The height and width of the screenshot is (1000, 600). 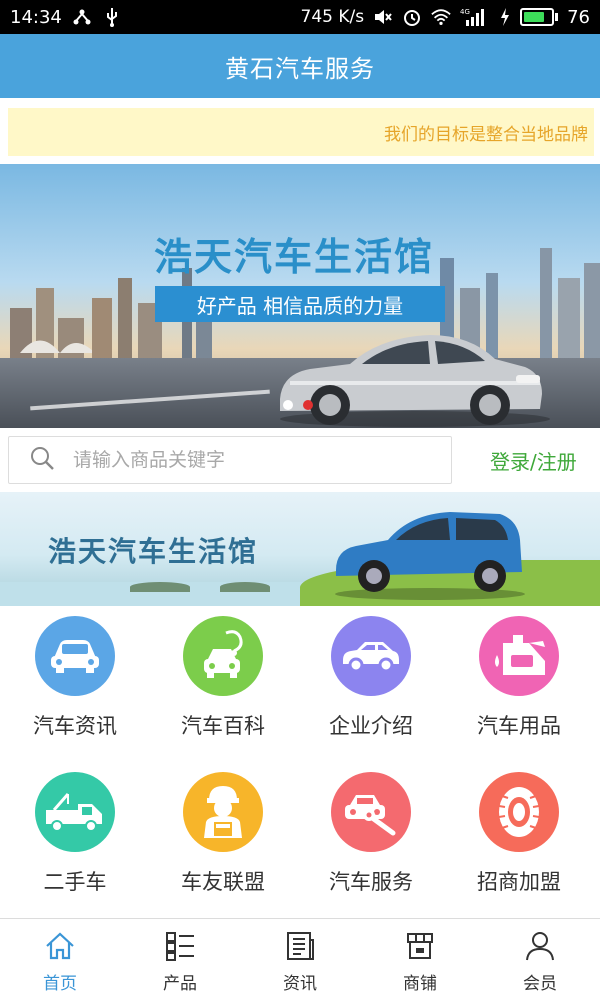 I want to click on category-item: 汽车百科, so click(x=223, y=681).